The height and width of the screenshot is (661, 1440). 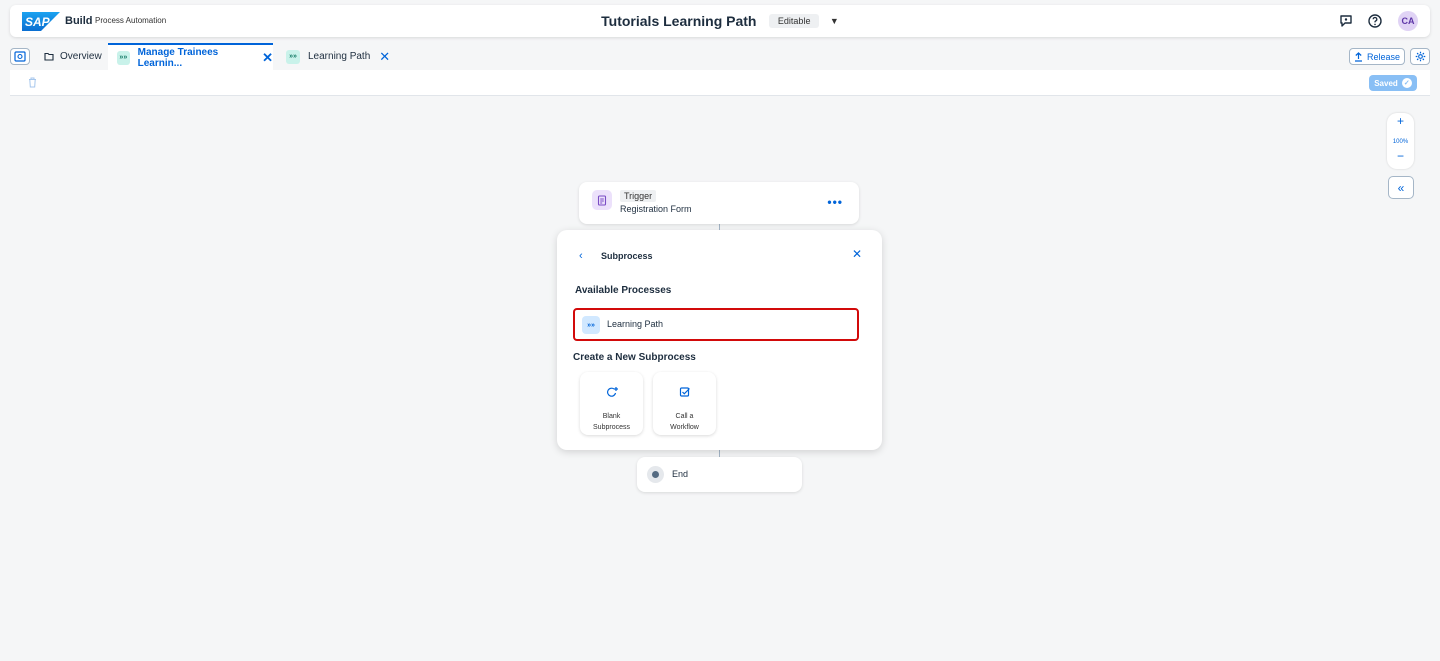 I want to click on process-label: Learning Path, so click(x=635, y=324).